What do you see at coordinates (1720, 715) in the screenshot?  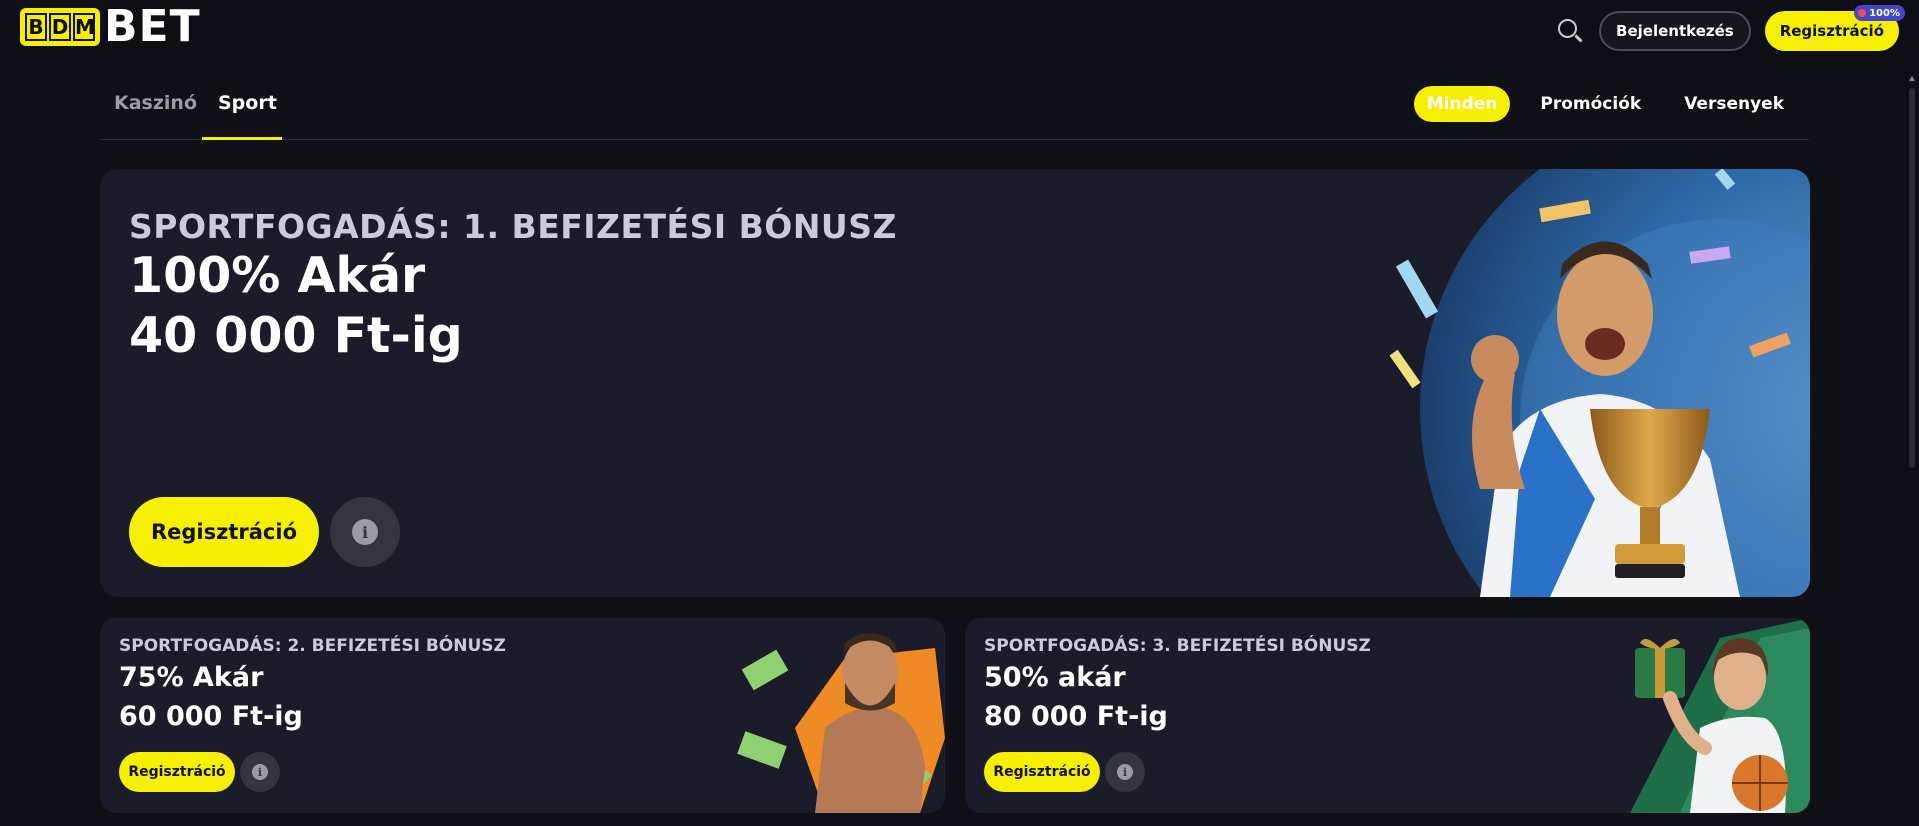 I see `basketball-player-illustration` at bounding box center [1720, 715].